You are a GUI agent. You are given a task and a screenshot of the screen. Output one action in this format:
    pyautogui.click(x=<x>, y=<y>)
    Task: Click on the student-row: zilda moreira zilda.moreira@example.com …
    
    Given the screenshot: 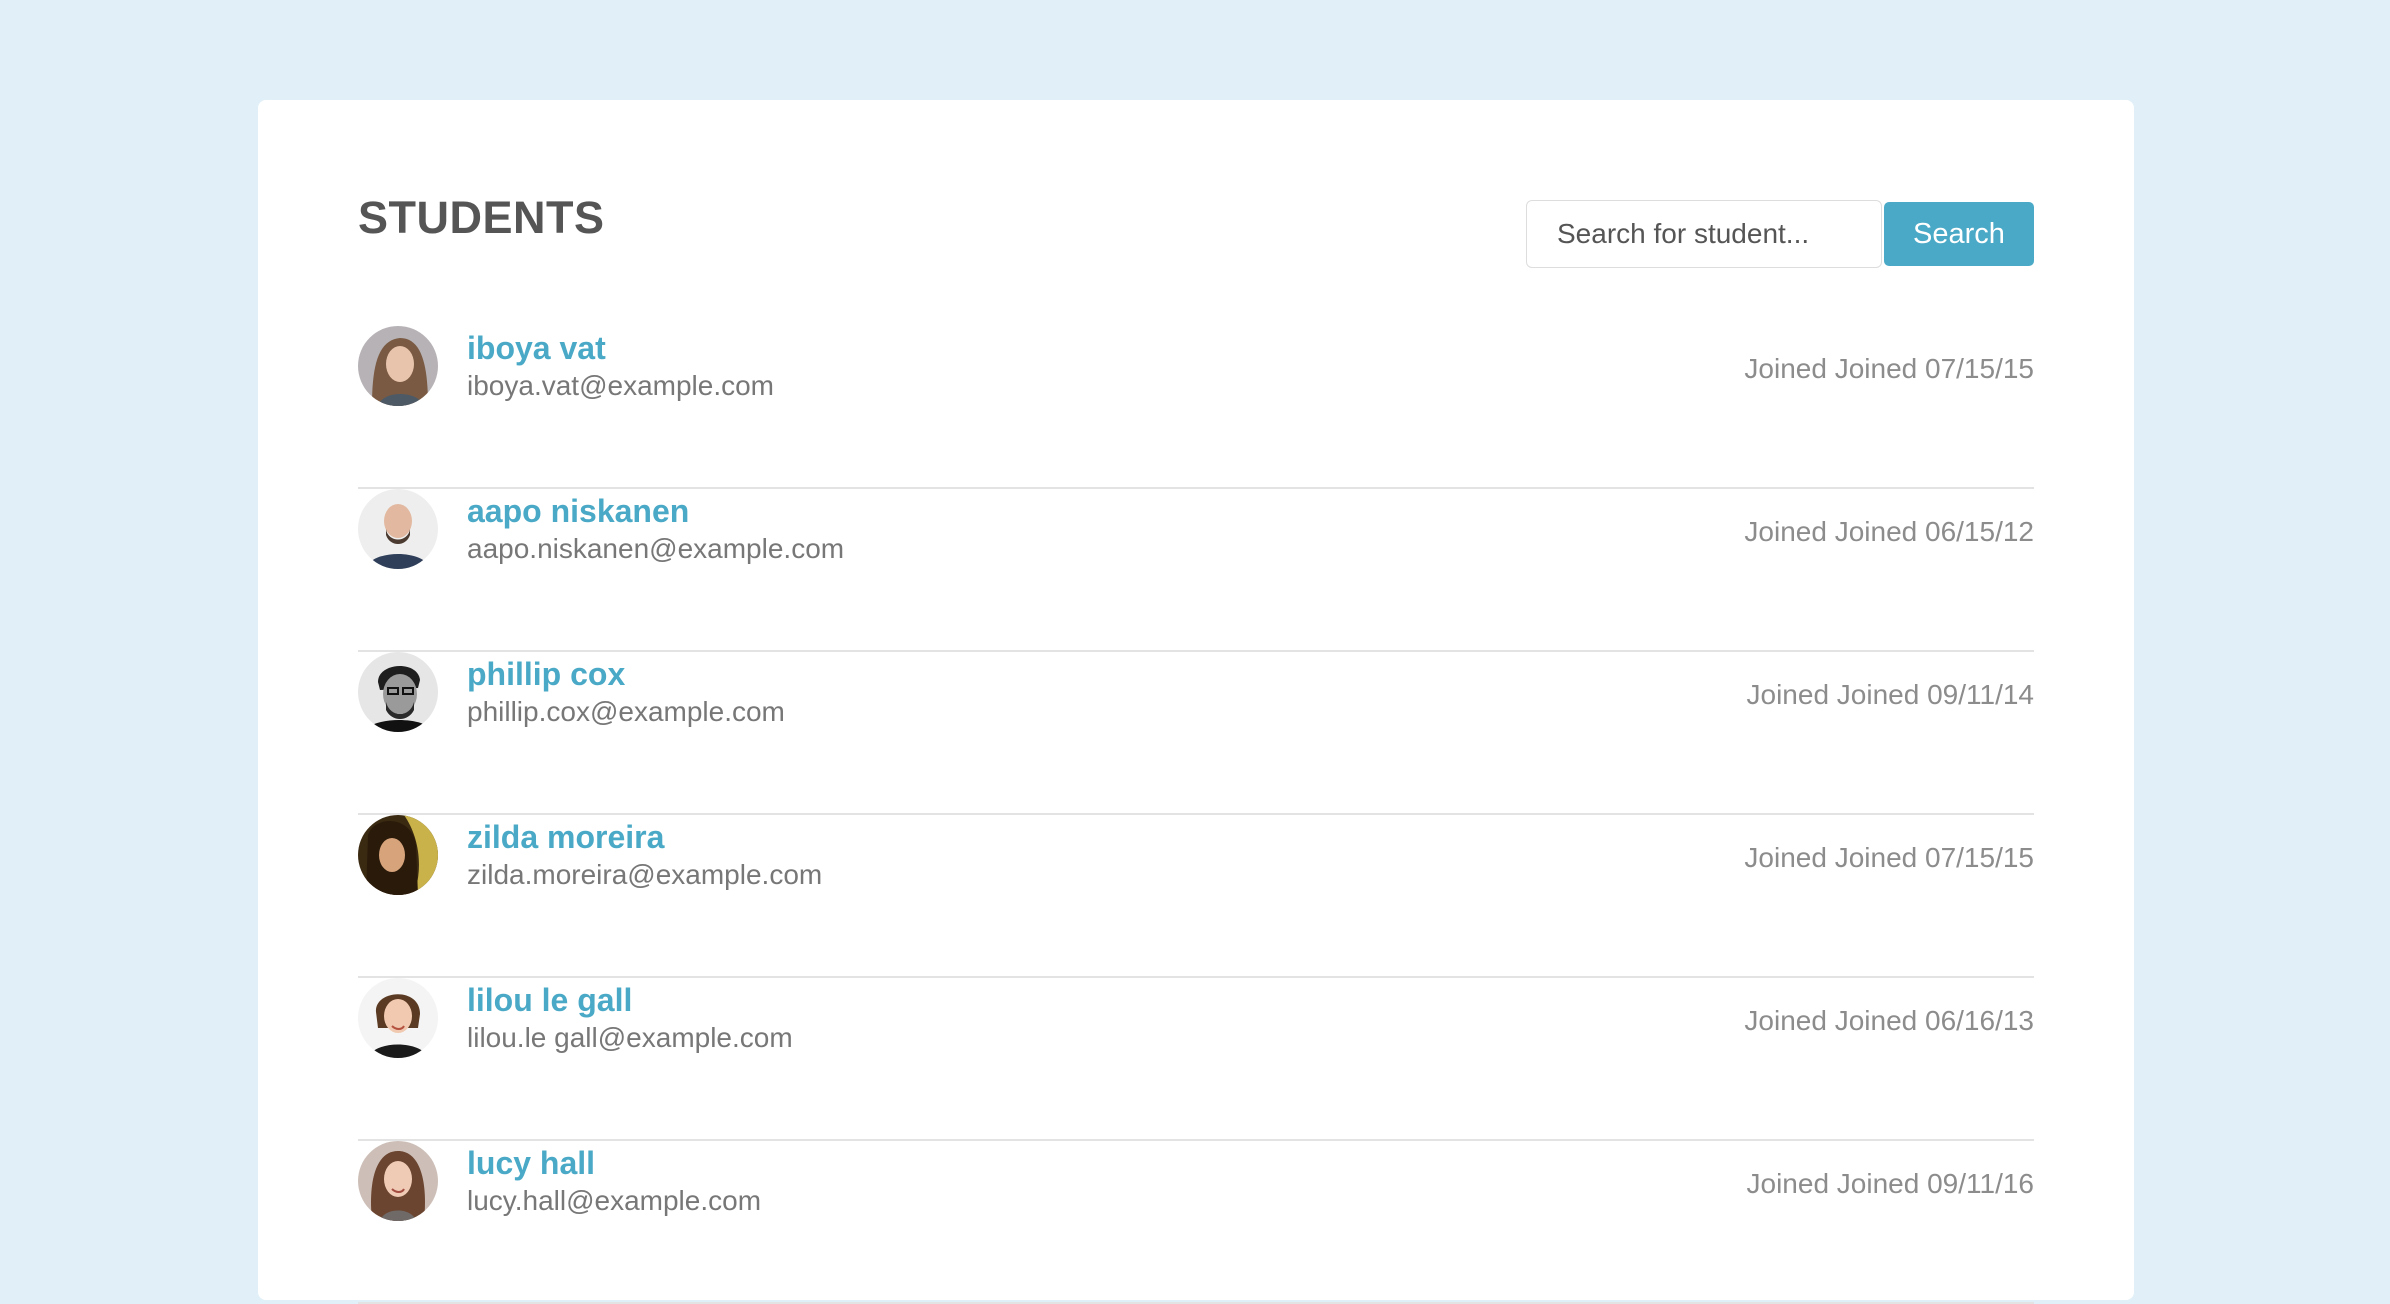 What is the action you would take?
    pyautogui.click(x=1196, y=896)
    